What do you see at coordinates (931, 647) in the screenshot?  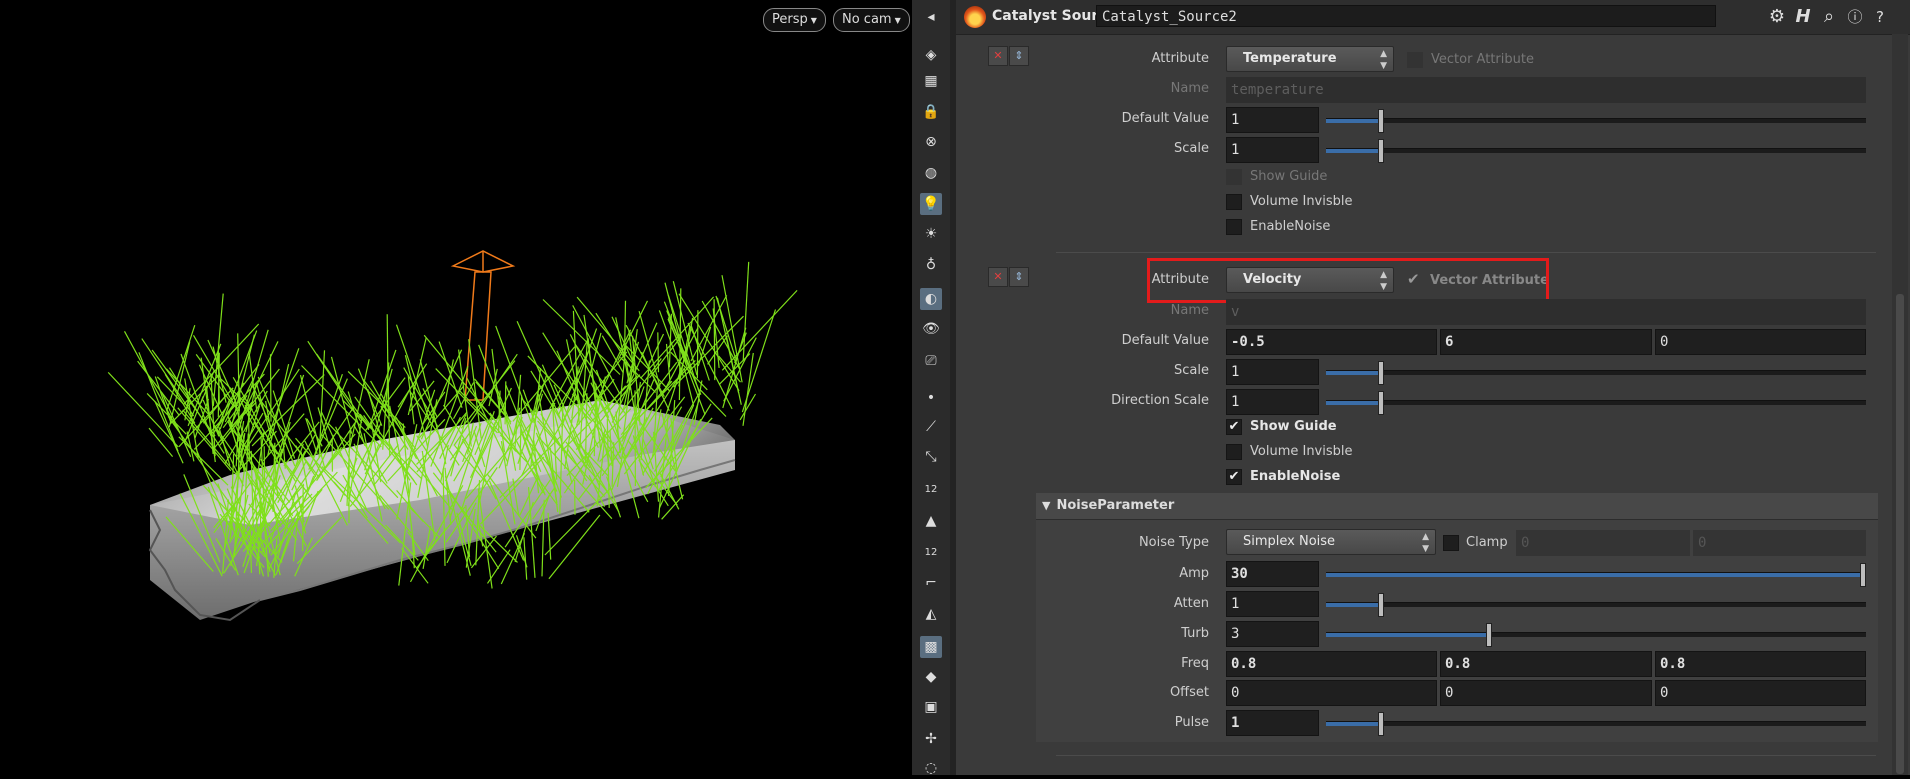 I see `checker-icon: ▩` at bounding box center [931, 647].